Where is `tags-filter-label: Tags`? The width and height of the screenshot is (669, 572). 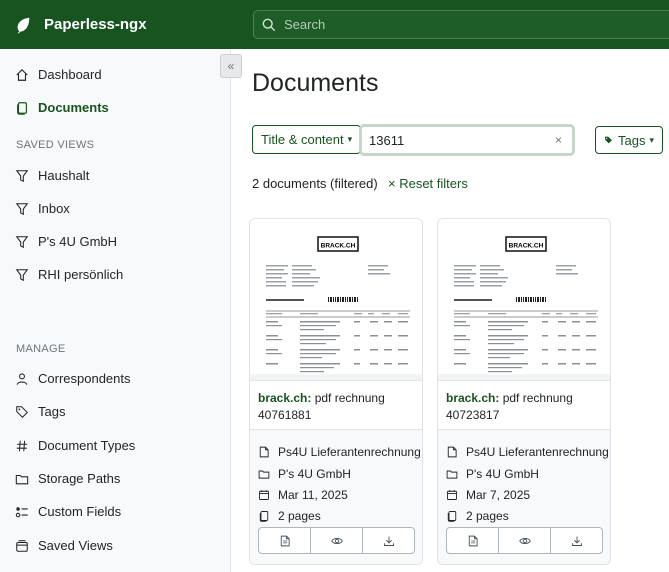 tags-filter-label: Tags is located at coordinates (632, 140).